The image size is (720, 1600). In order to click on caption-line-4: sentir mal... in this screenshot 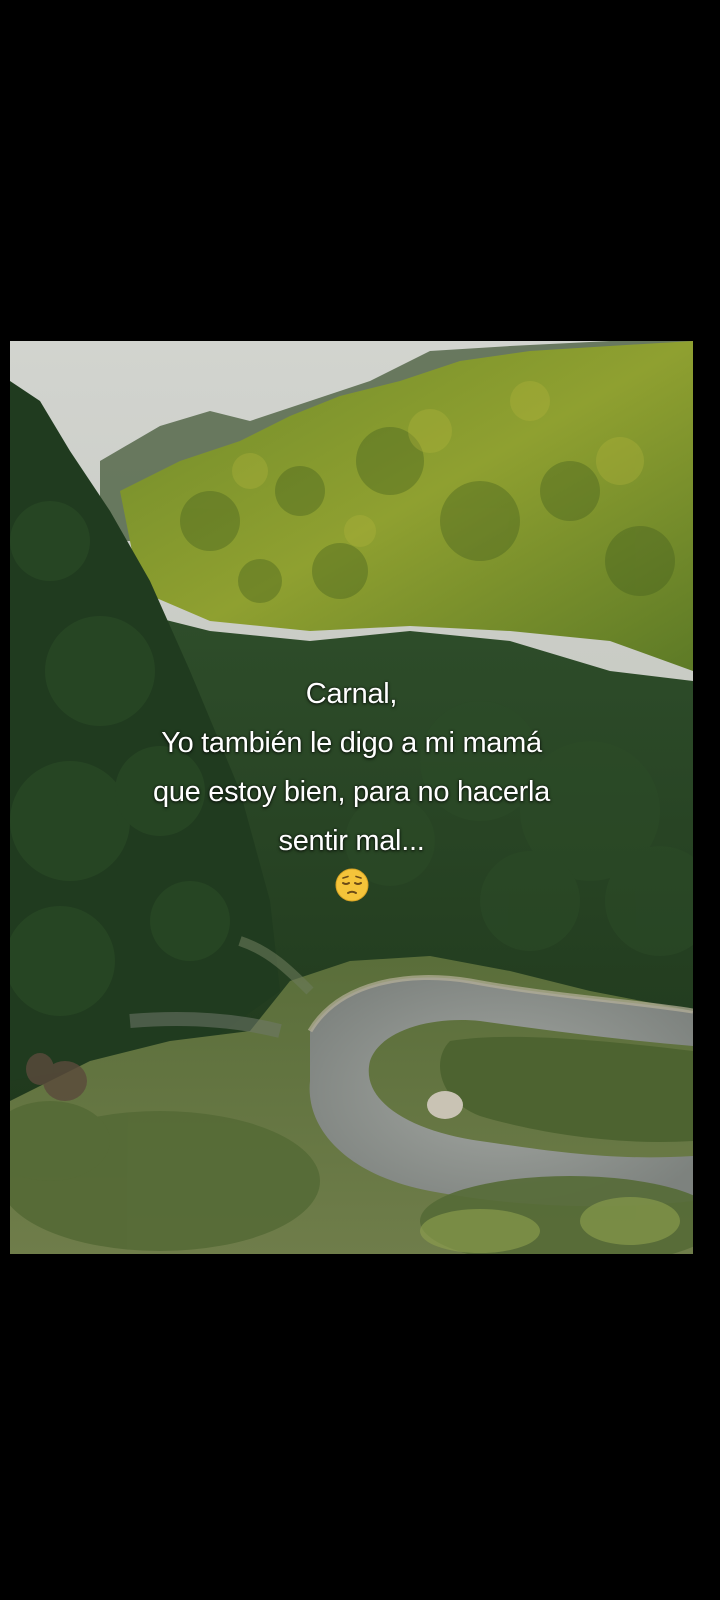, I will do `click(351, 841)`.